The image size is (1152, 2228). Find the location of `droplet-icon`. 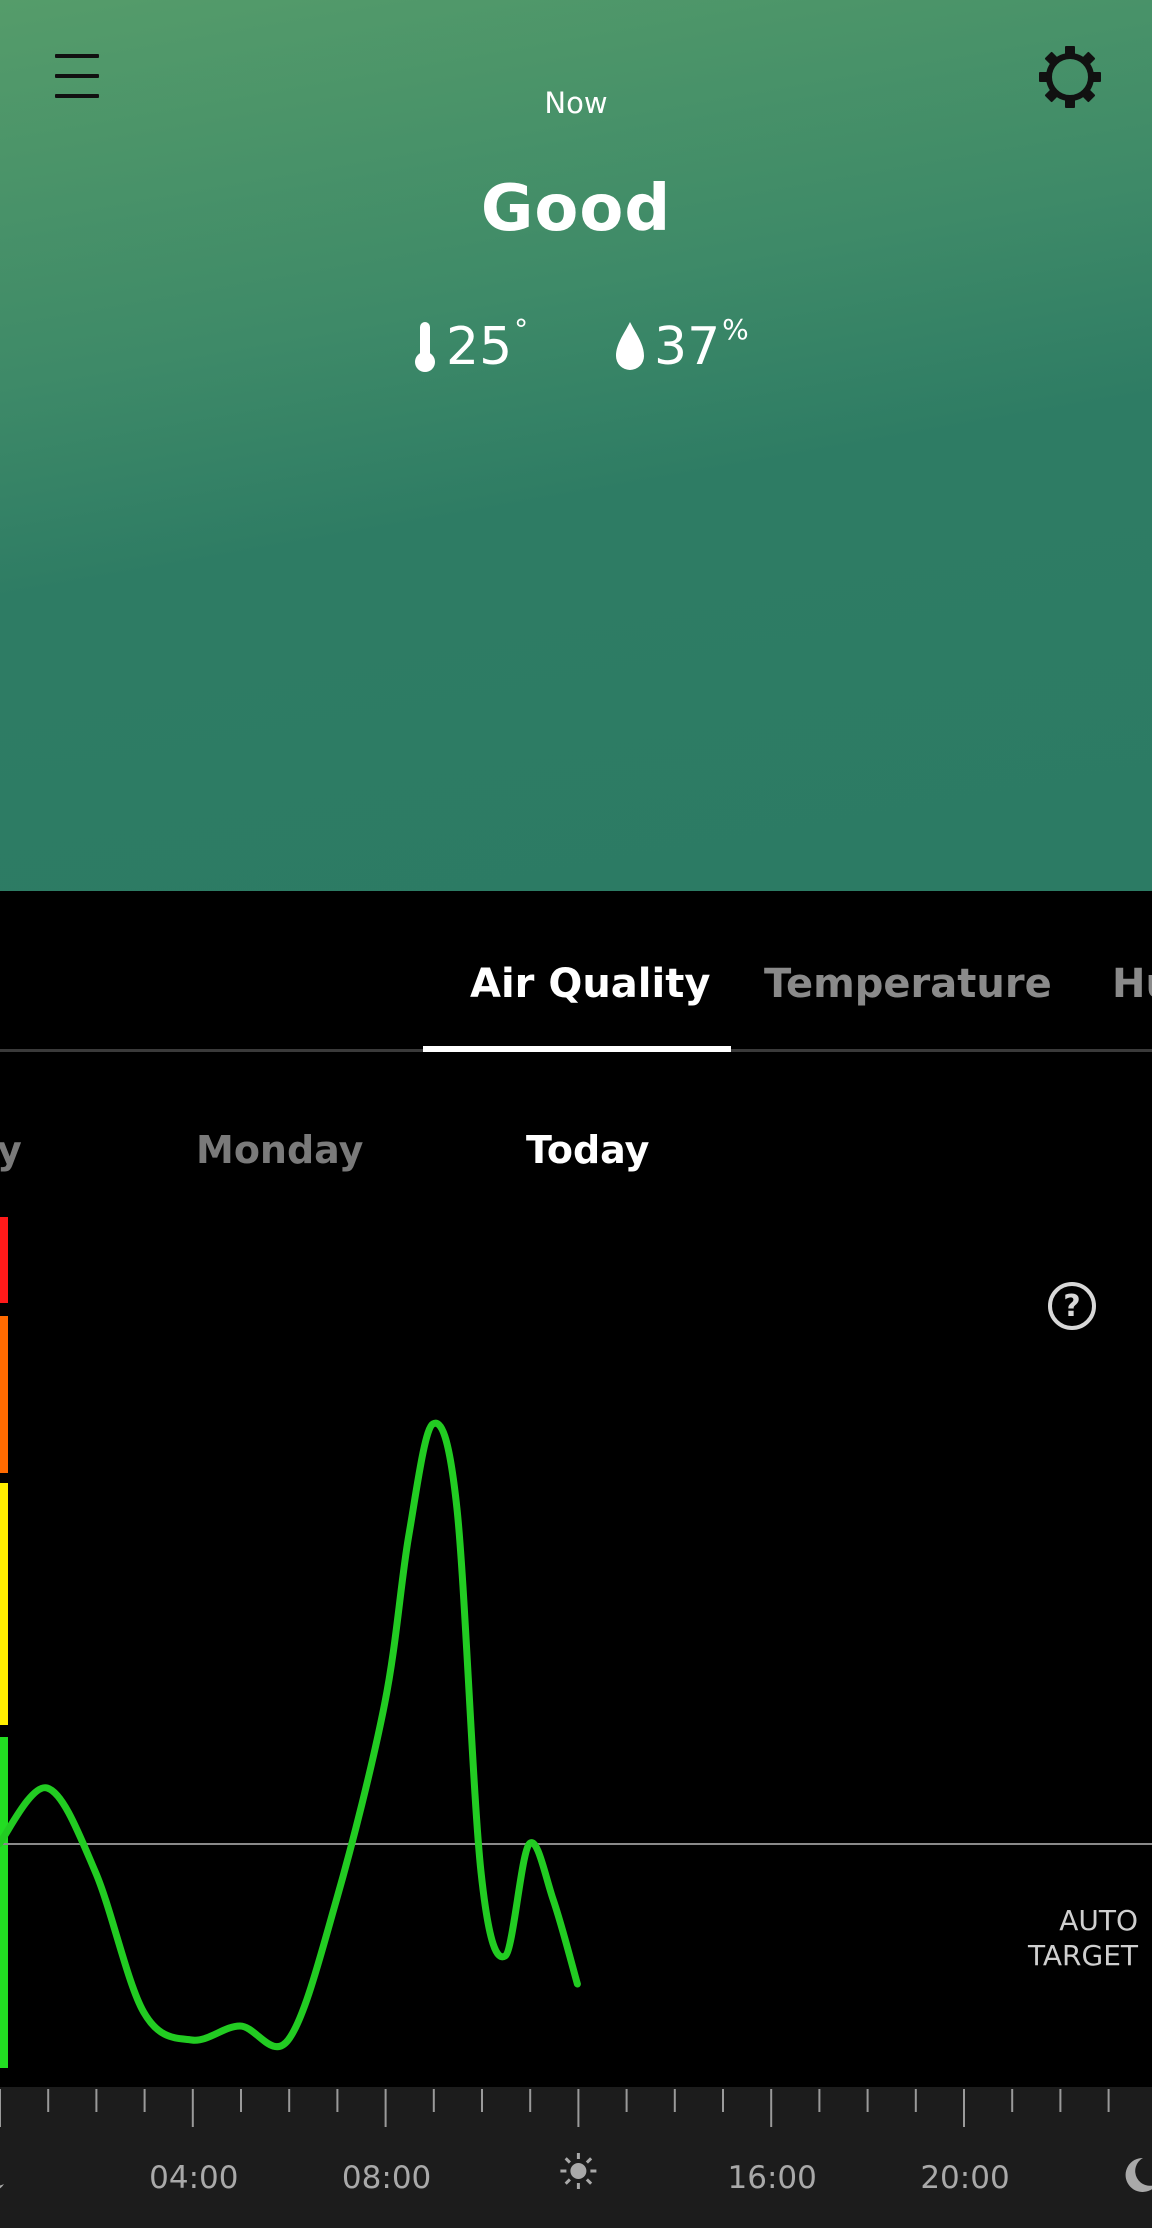

droplet-icon is located at coordinates (630, 346).